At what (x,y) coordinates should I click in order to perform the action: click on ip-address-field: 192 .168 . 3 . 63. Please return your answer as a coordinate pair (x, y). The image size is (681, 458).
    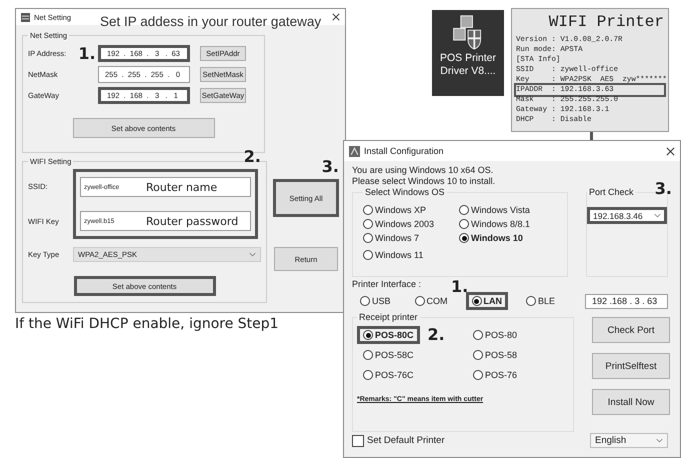
    Looking at the image, I should click on (626, 301).